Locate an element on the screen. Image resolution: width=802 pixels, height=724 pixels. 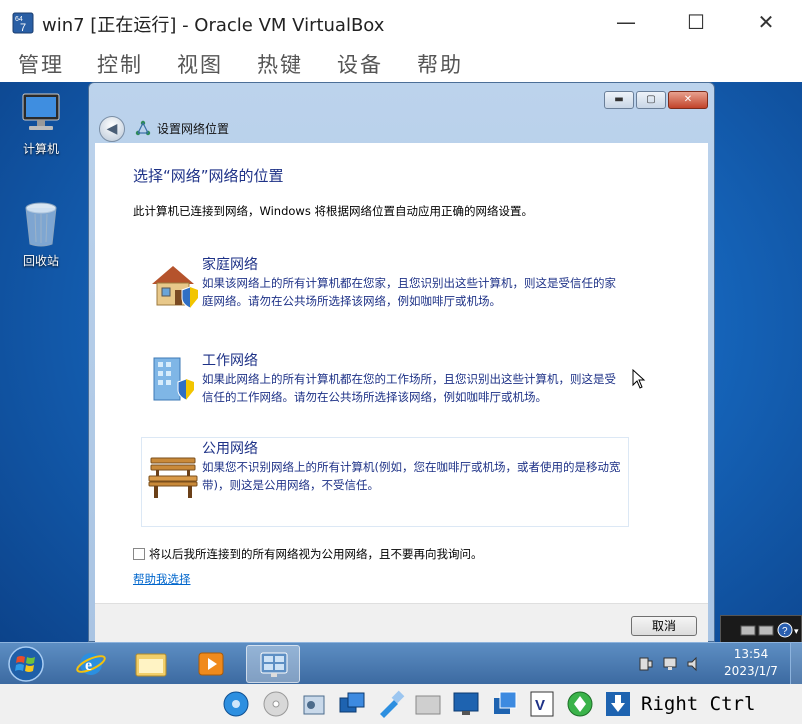
system-tray is located at coordinates (671, 666).